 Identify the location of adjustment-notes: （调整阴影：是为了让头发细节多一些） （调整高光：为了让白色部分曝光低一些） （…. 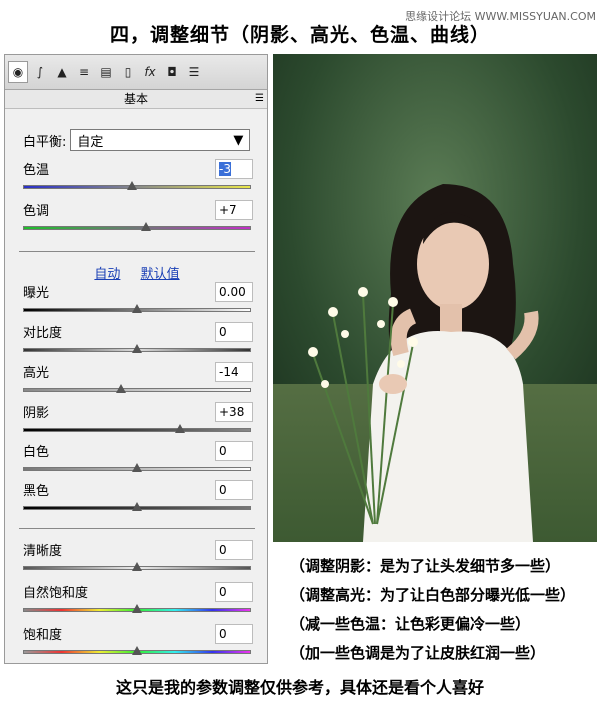
(432, 610).